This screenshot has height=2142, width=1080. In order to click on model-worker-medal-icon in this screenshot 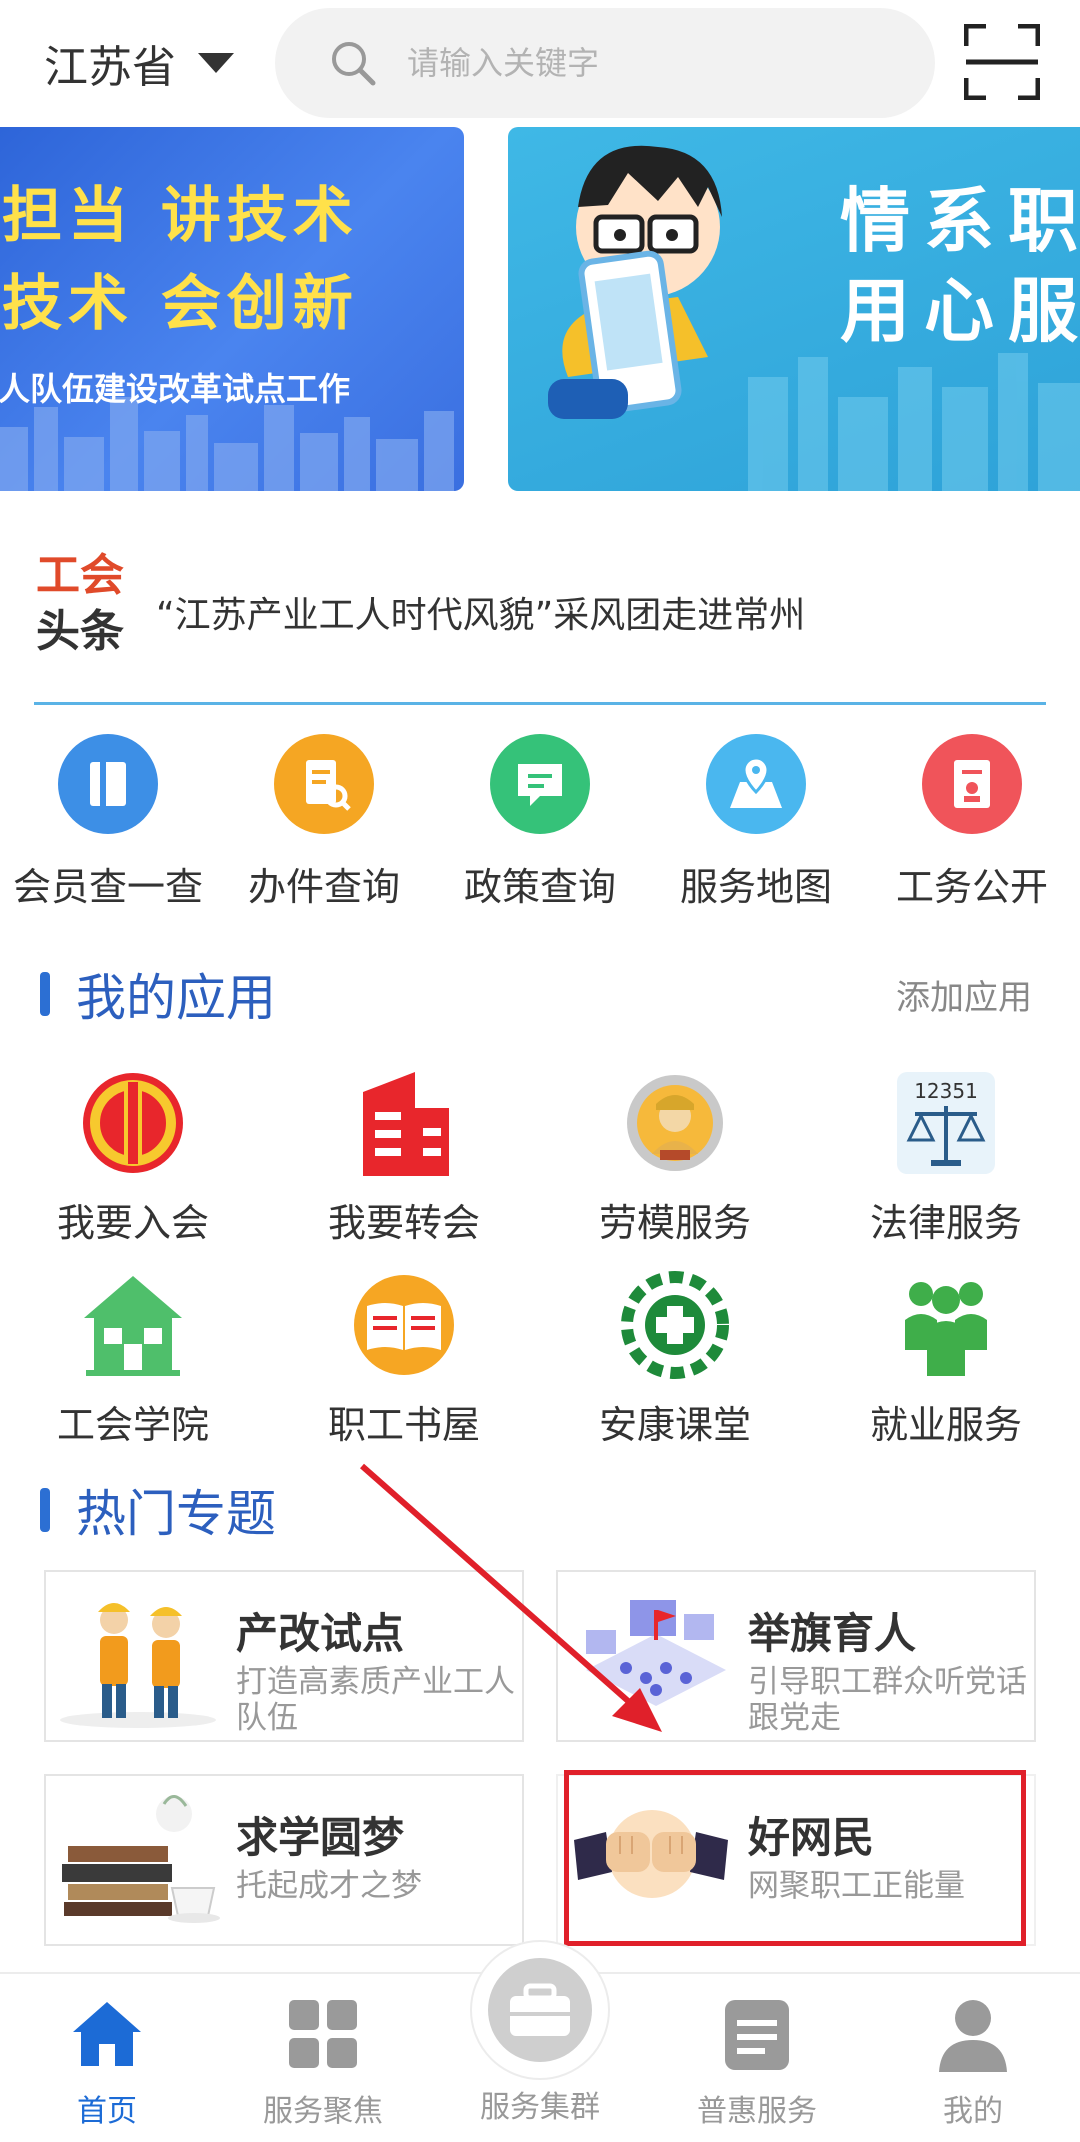, I will do `click(675, 1123)`.